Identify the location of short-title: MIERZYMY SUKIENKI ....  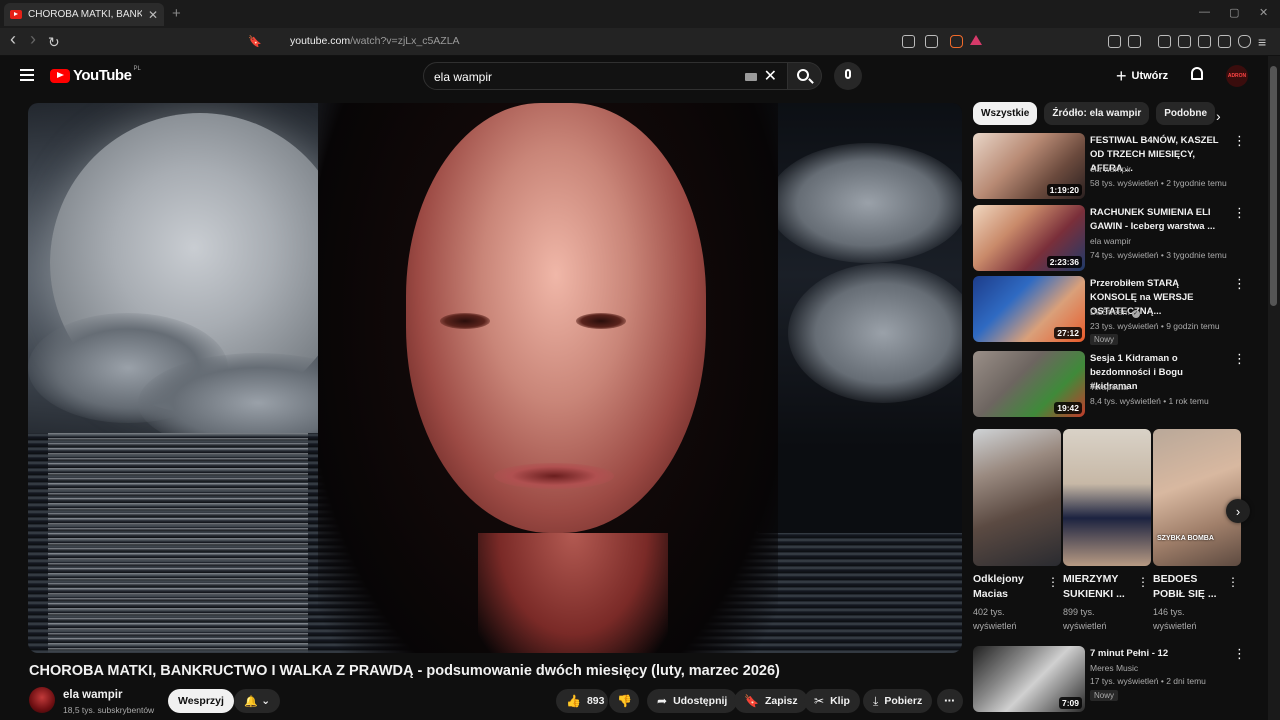
(1099, 587).